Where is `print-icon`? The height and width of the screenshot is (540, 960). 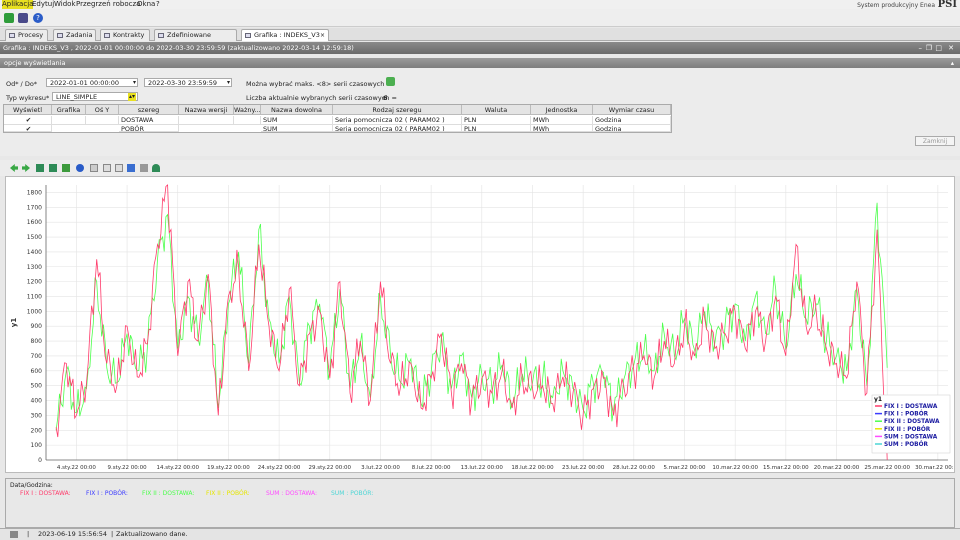 print-icon is located at coordinates (144, 168).